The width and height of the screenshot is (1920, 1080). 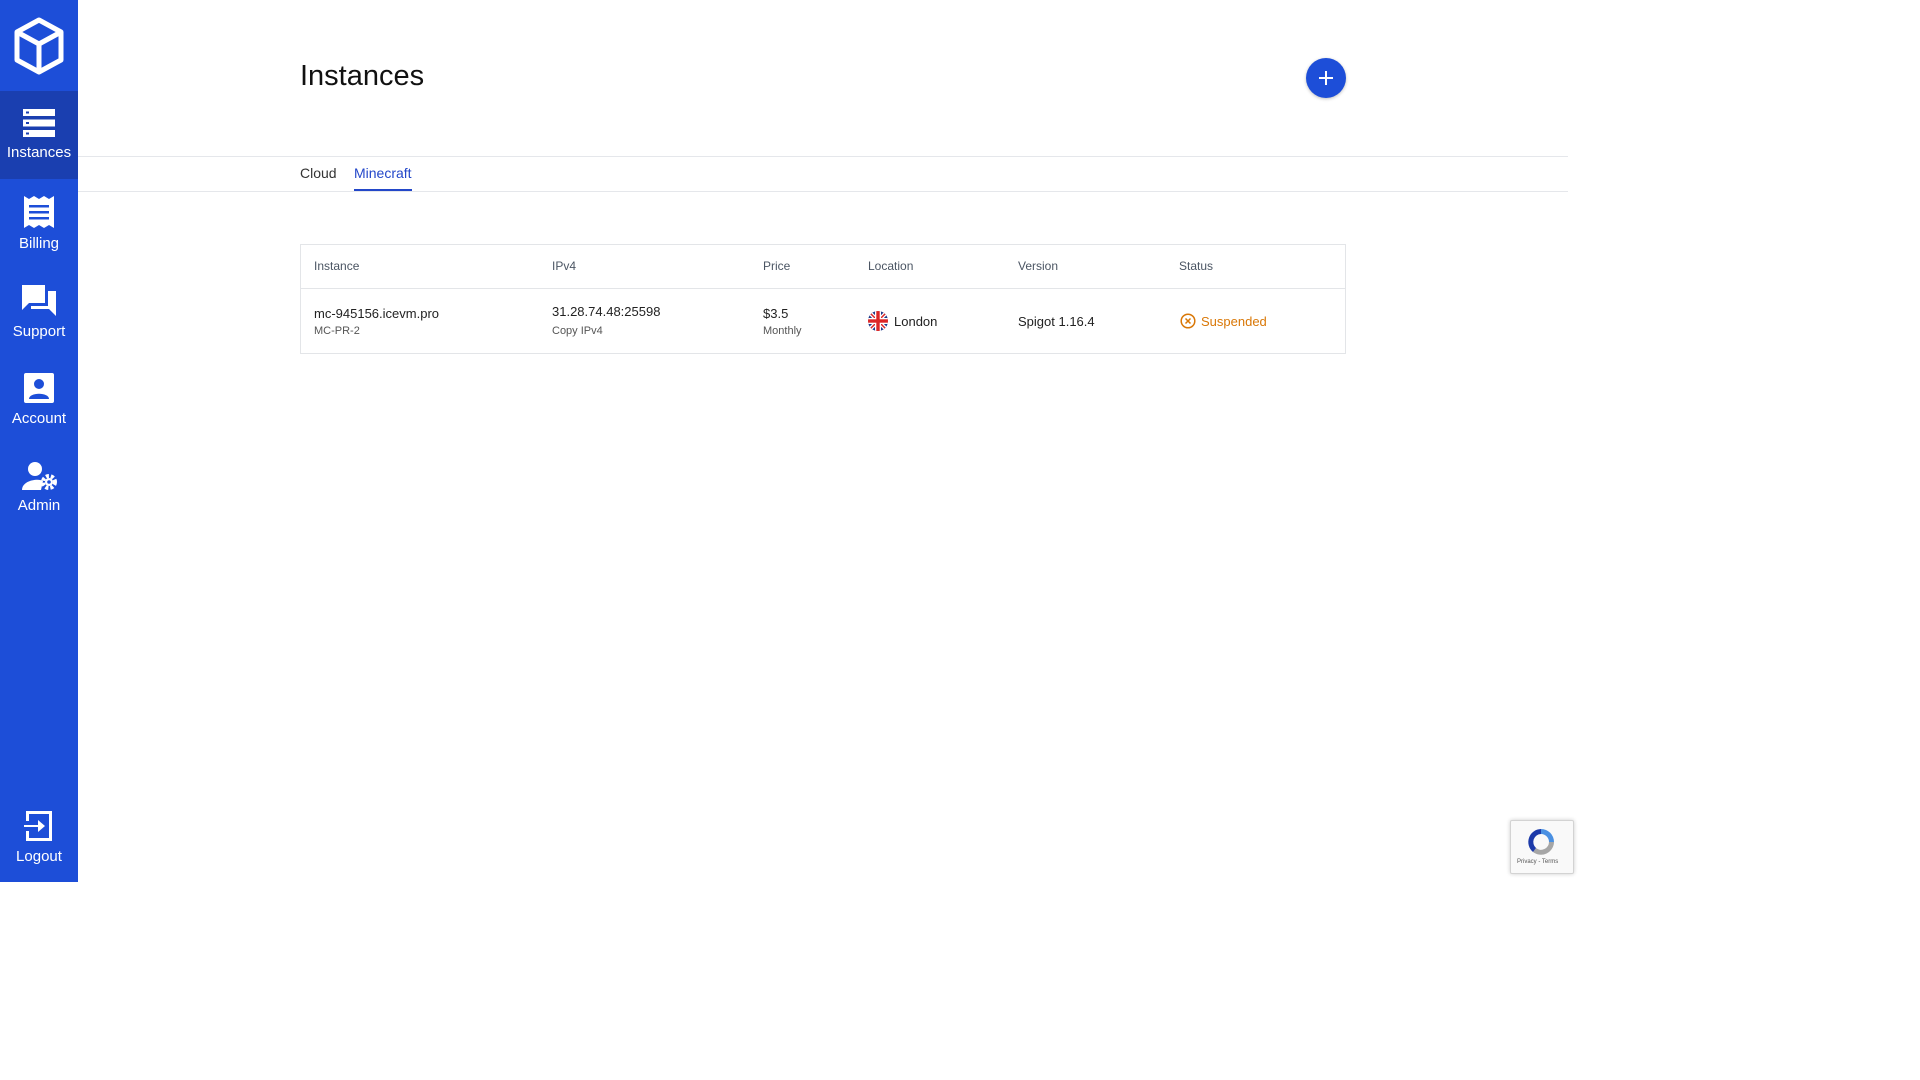 What do you see at coordinates (39, 856) in the screenshot?
I see `sidebar-item-label: Logout` at bounding box center [39, 856].